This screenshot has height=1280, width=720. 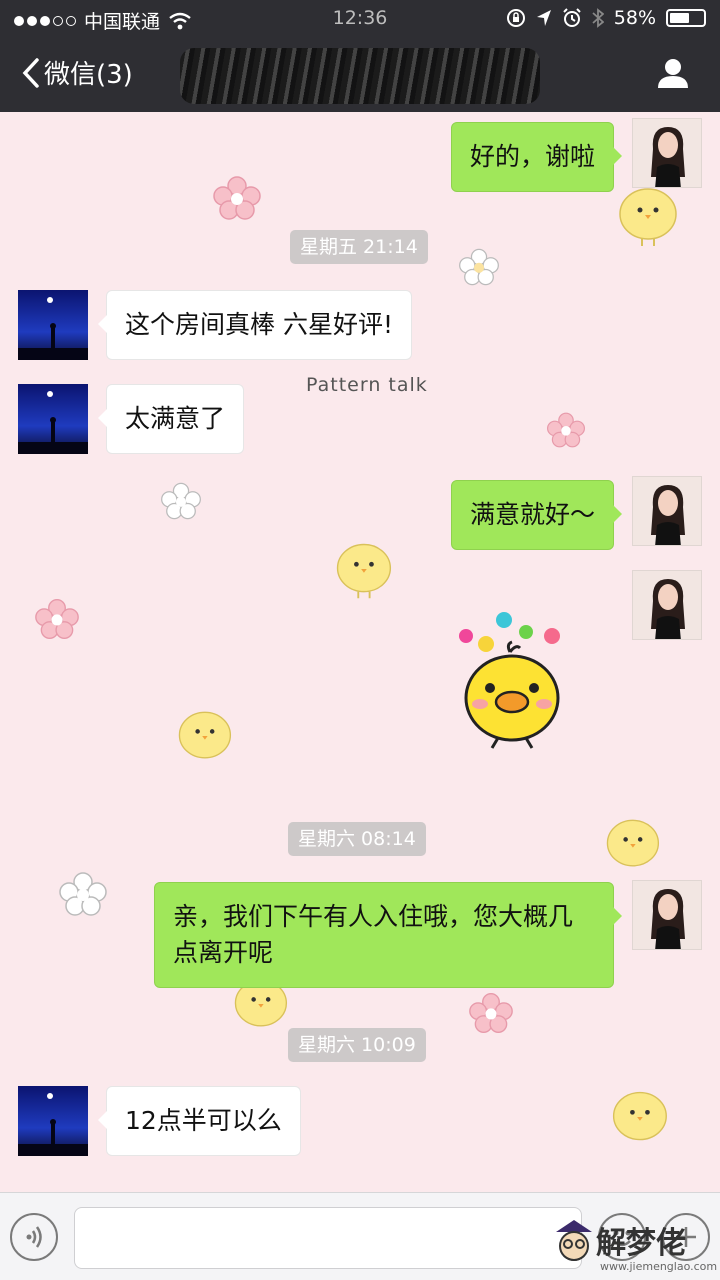 I want to click on voice-icon, so click(x=34, y=1237).